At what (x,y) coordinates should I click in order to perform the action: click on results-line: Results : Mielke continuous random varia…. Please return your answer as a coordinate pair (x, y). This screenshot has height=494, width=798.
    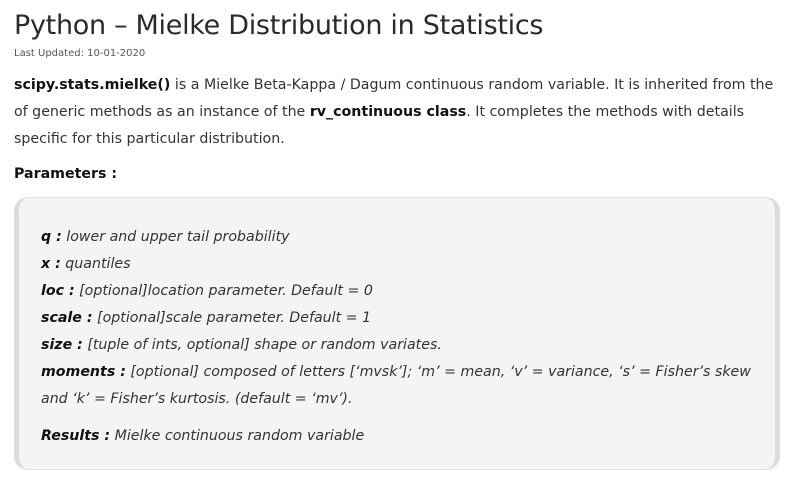
    Looking at the image, I should click on (398, 436).